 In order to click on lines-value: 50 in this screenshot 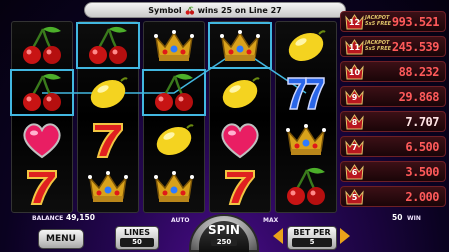, I will do `click(137, 242)`.